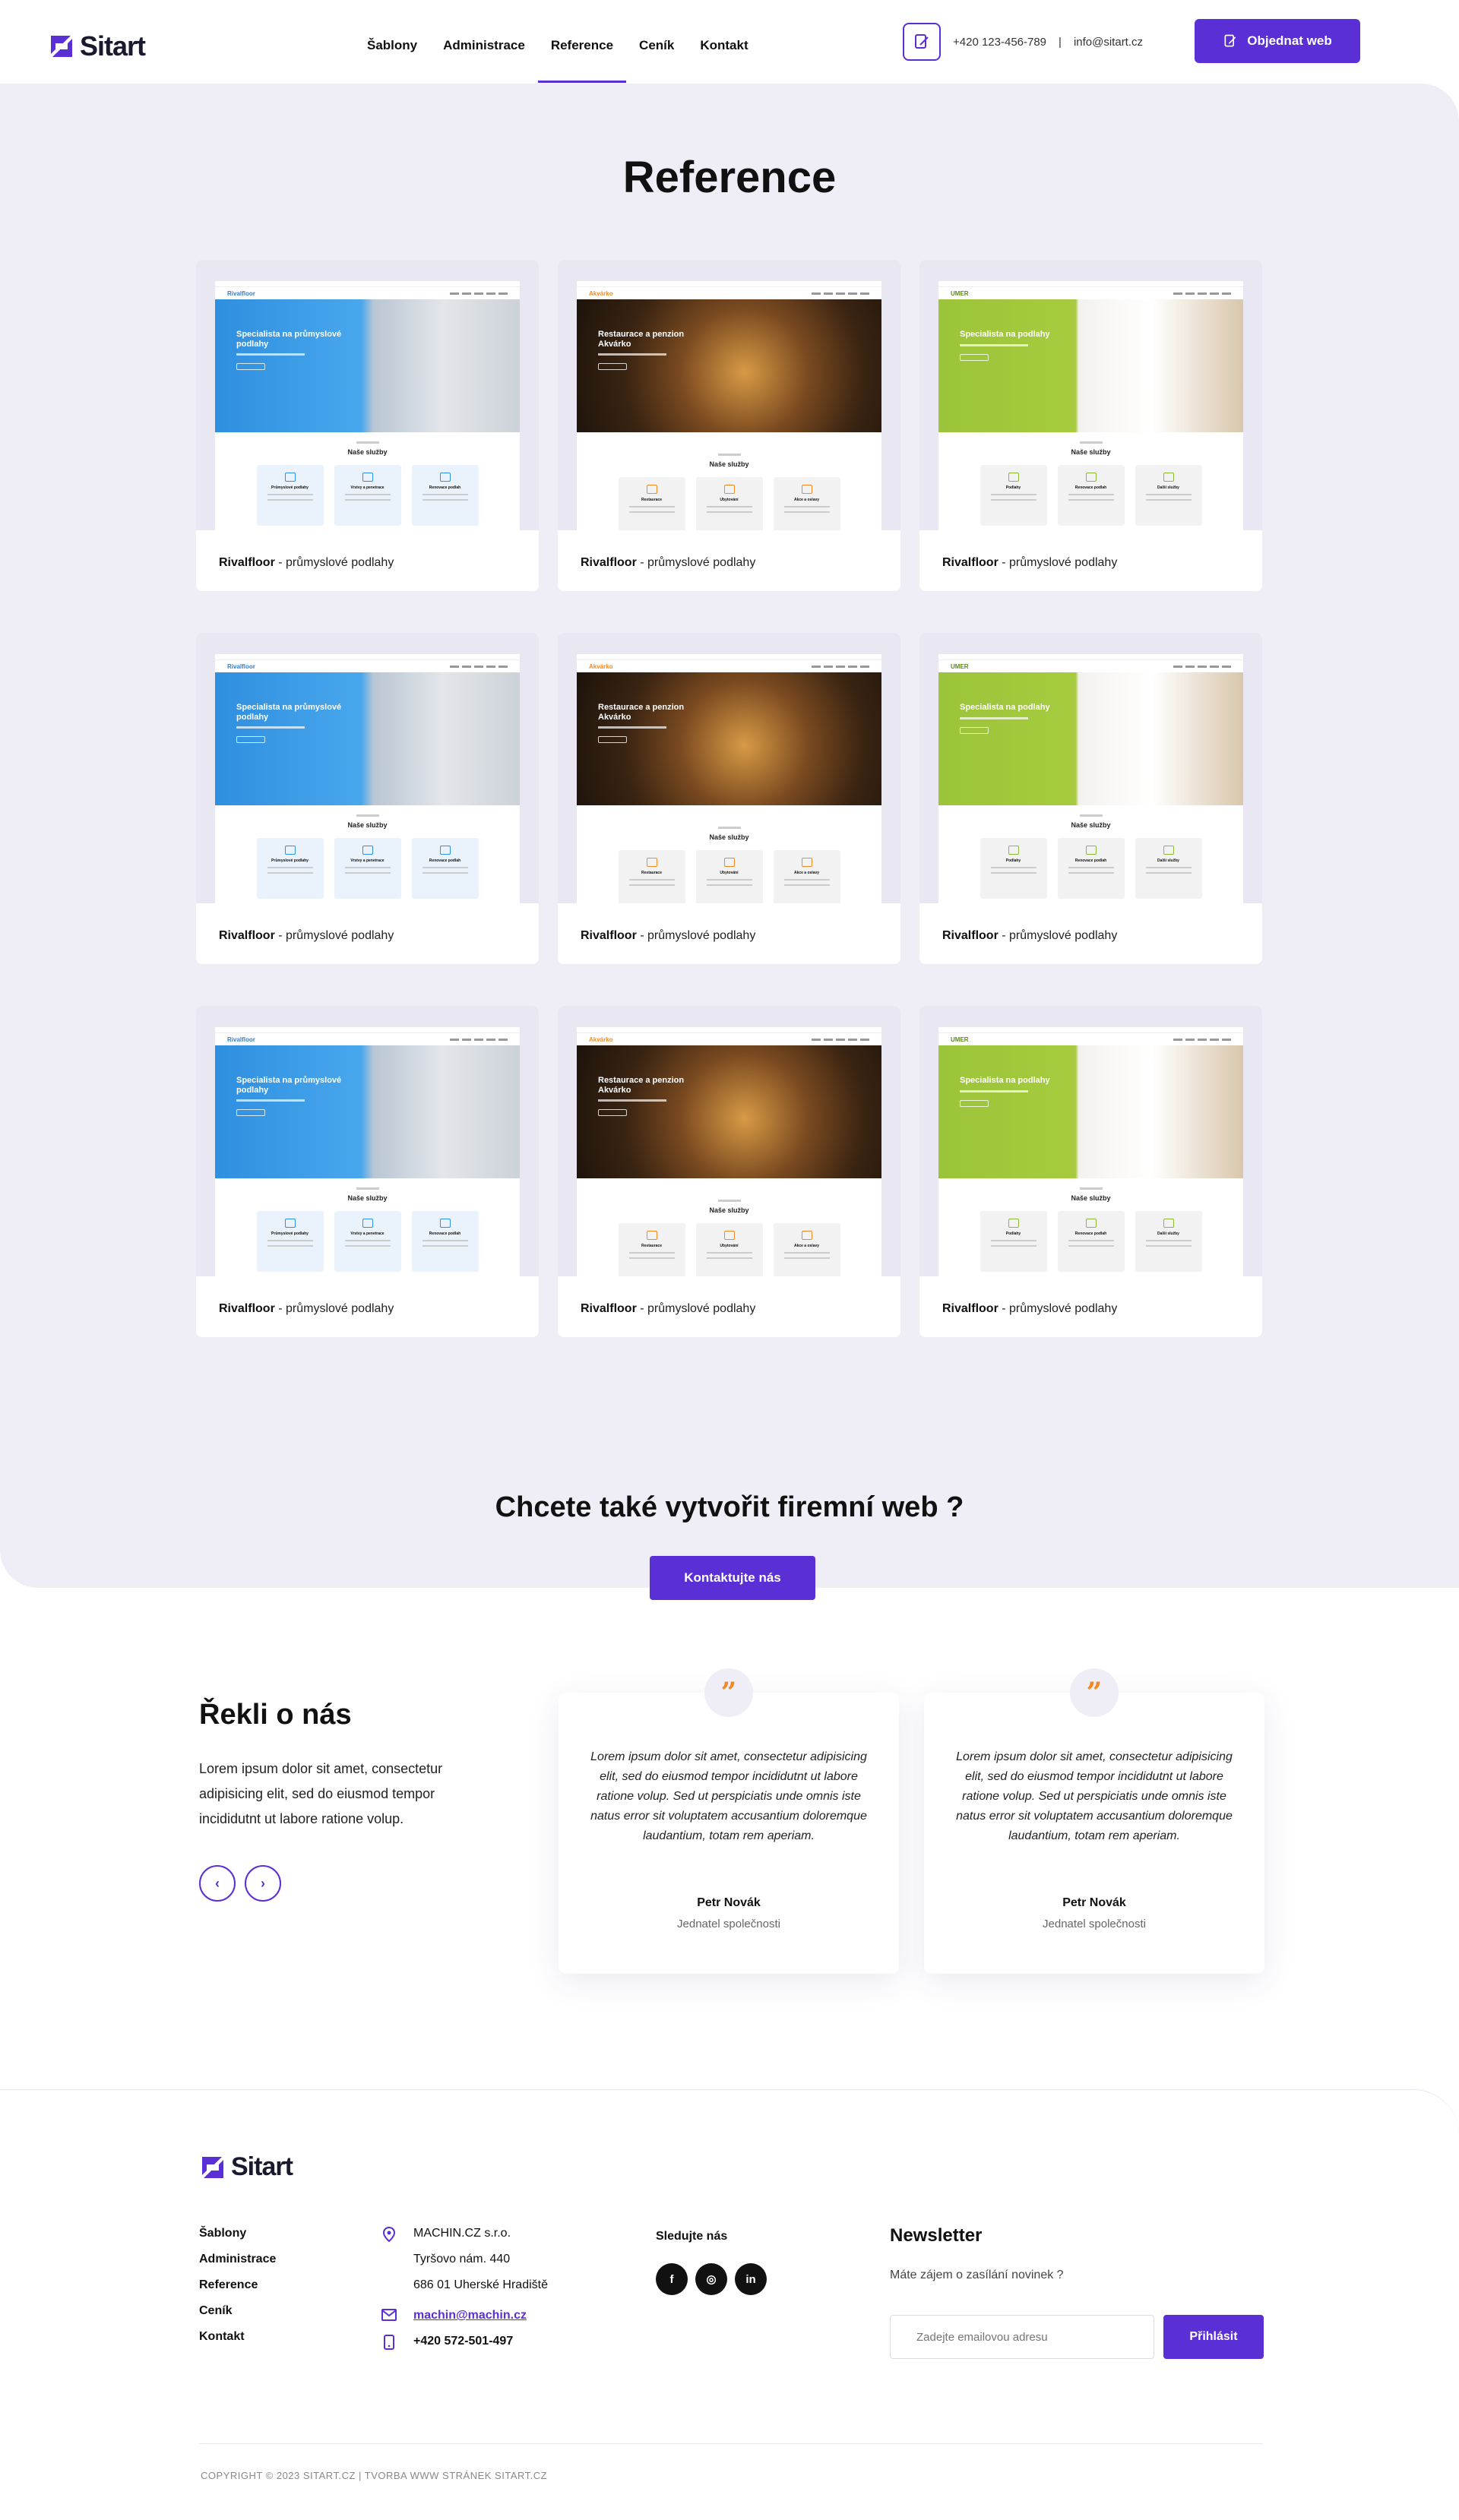  Describe the element at coordinates (392, 61) in the screenshot. I see `nav-sablony: Šablony` at that location.